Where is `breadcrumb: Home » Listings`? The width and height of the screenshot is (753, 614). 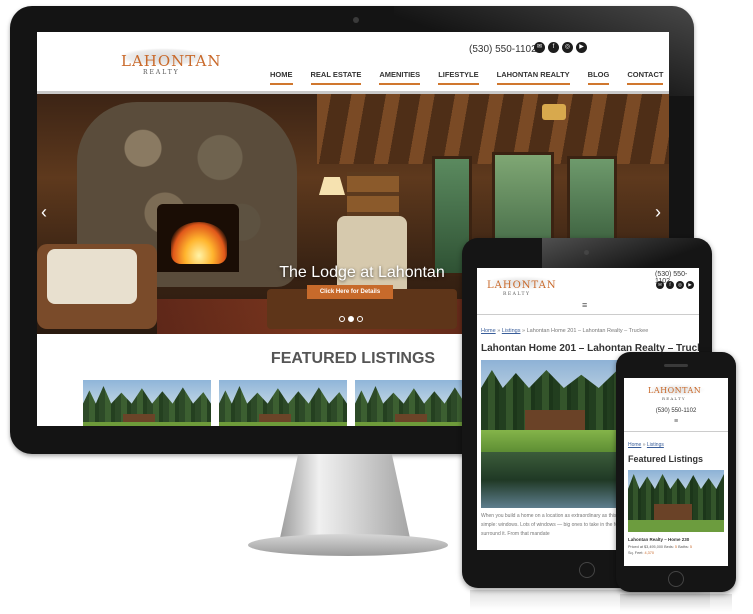 breadcrumb: Home » Listings is located at coordinates (646, 445).